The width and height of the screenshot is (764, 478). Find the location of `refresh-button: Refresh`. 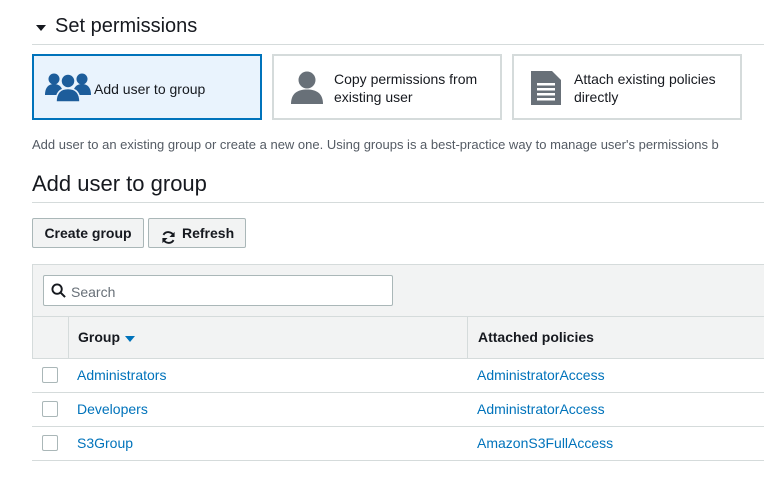

refresh-button: Refresh is located at coordinates (197, 233).